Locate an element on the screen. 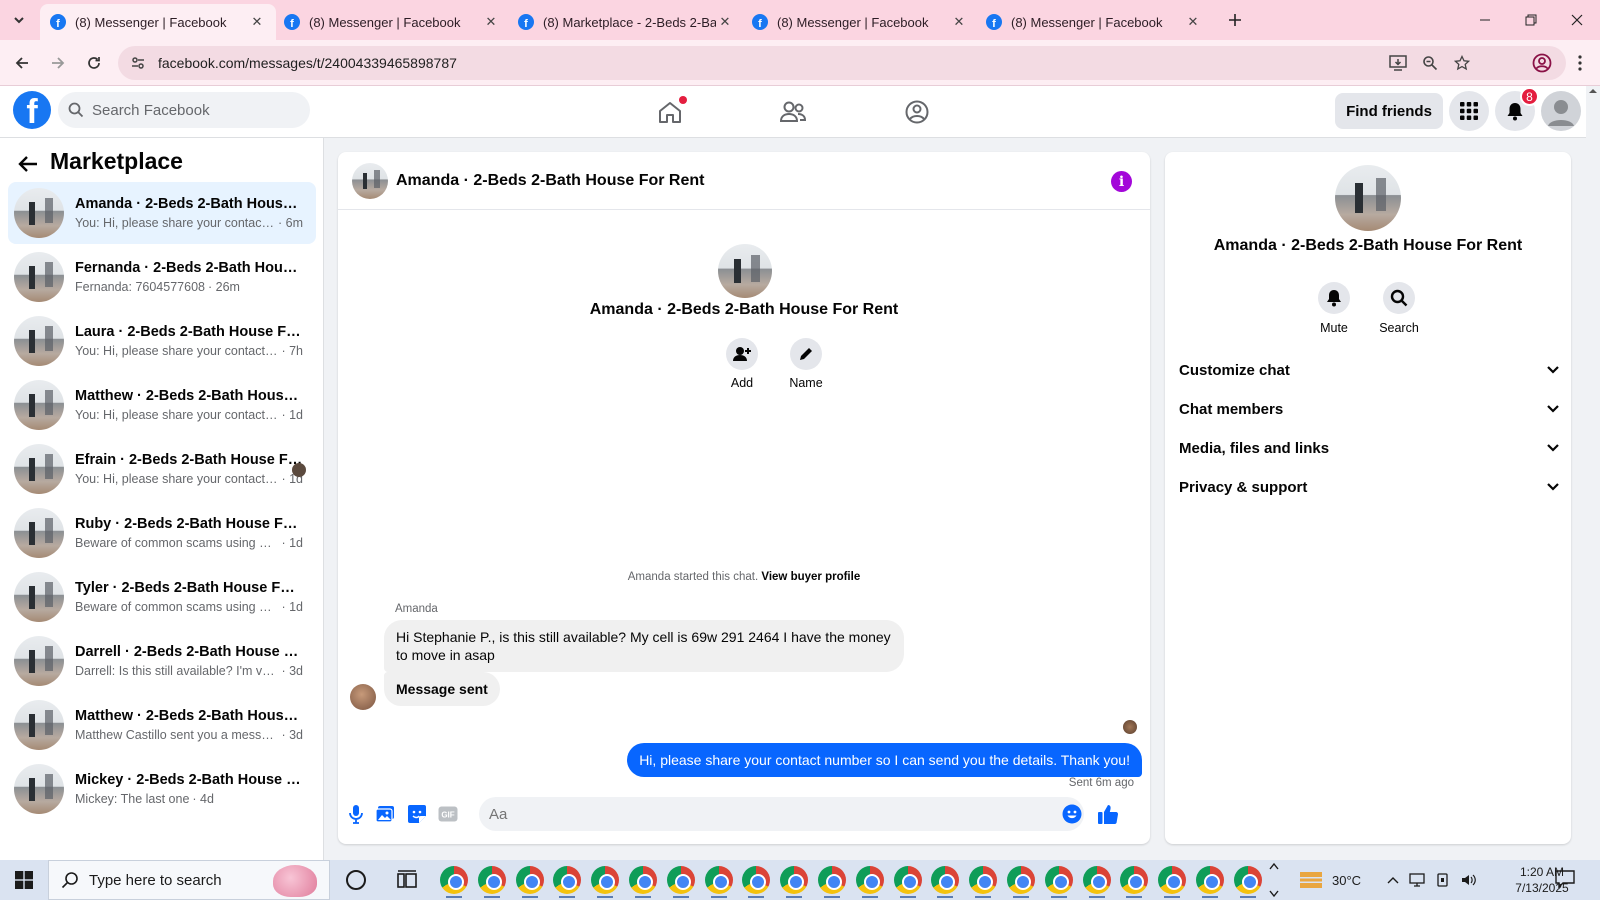 This screenshot has height=900, width=1600. notification-center-button is located at coordinates (1565, 879).